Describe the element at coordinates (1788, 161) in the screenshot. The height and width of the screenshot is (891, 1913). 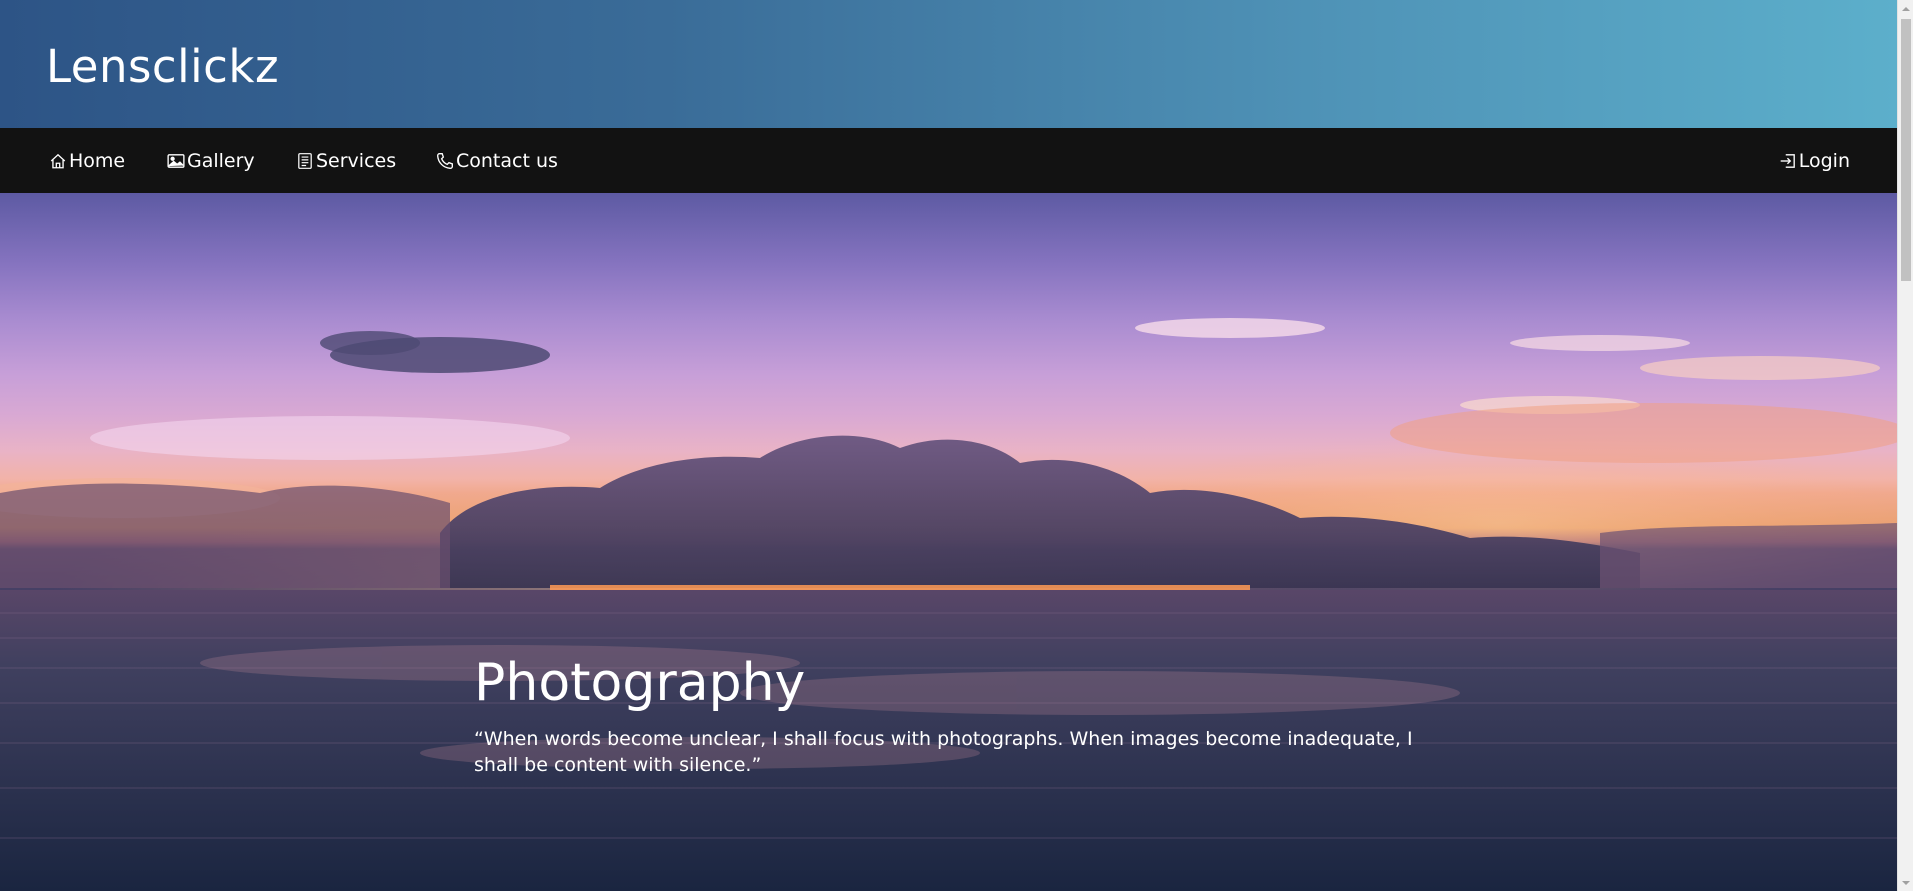
I see `sign-in-icon` at that location.